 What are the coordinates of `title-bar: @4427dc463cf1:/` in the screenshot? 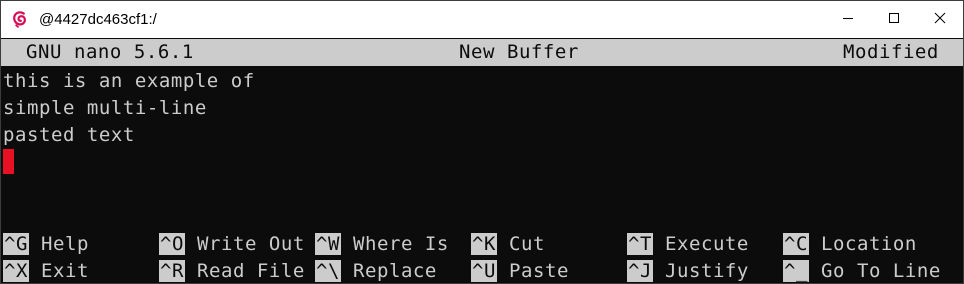 It's located at (482, 19).